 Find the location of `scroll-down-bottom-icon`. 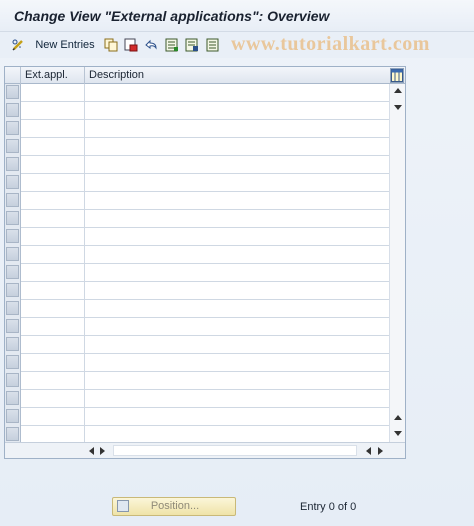

scroll-down-bottom-icon is located at coordinates (398, 433).